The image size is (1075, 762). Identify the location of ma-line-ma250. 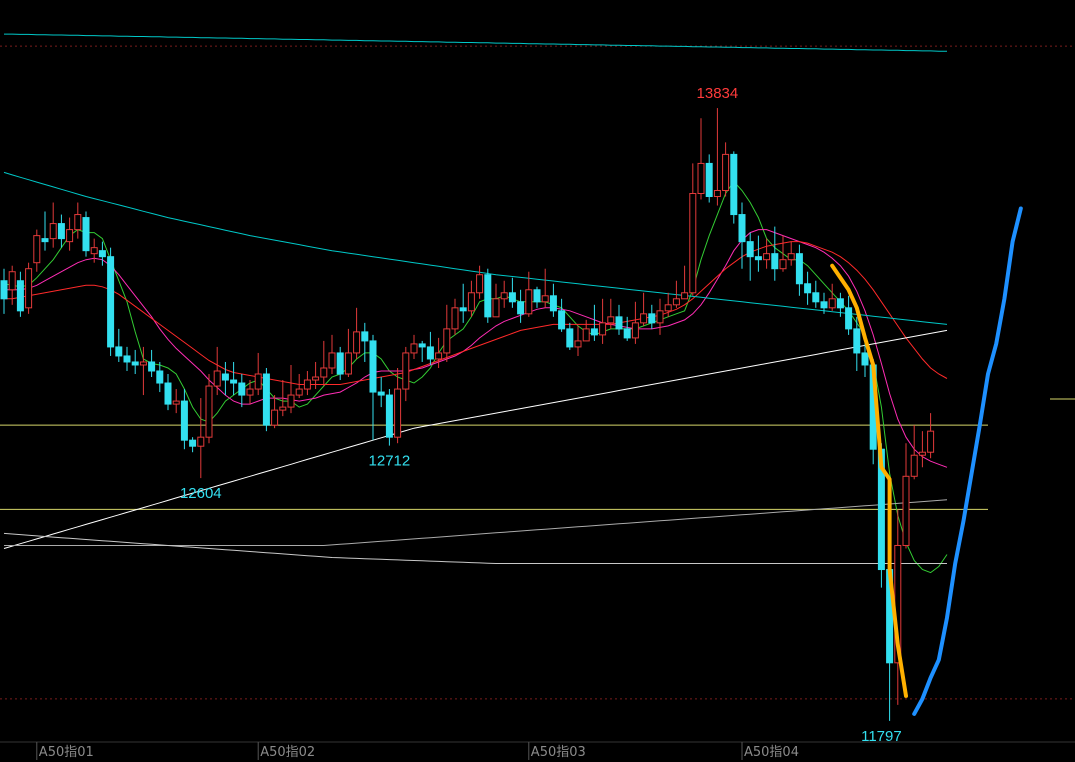
(475, 548).